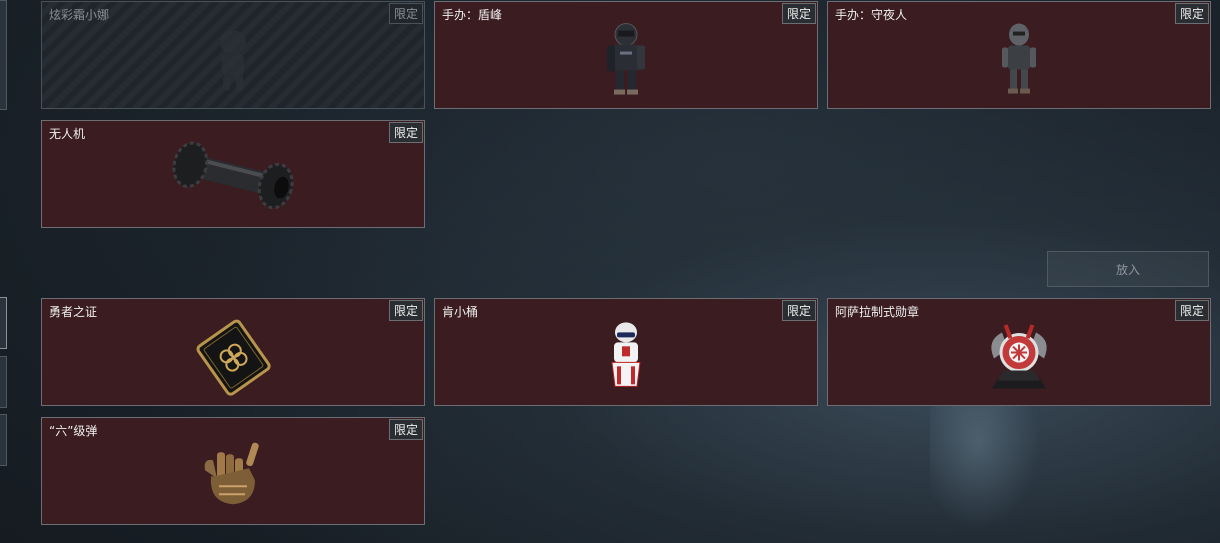 This screenshot has height=543, width=1220. What do you see at coordinates (472, 15) in the screenshot?
I see `item-name: 手办：盾峰` at bounding box center [472, 15].